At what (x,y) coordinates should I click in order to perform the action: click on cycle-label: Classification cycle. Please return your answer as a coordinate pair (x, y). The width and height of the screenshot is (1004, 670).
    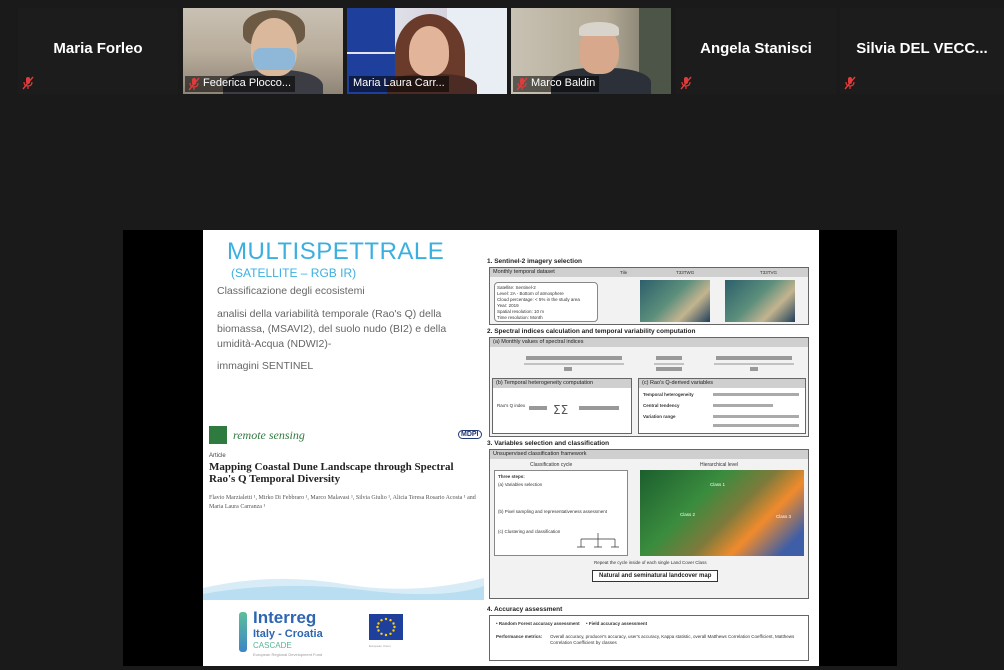
    Looking at the image, I should click on (551, 465).